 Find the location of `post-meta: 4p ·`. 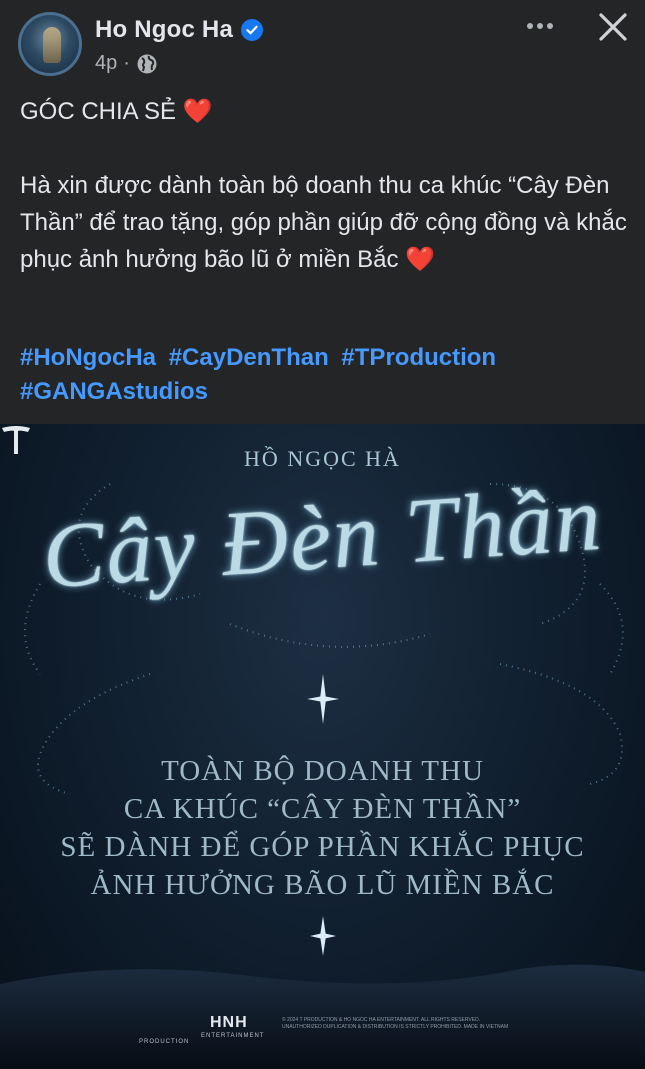

post-meta: 4p · is located at coordinates (126, 63).